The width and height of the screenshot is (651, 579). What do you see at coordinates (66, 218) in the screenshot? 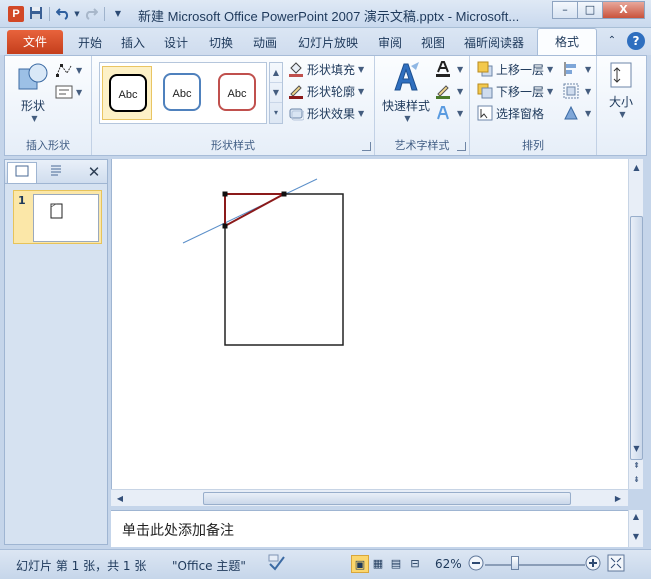
I see `slide-thumbnail` at bounding box center [66, 218].